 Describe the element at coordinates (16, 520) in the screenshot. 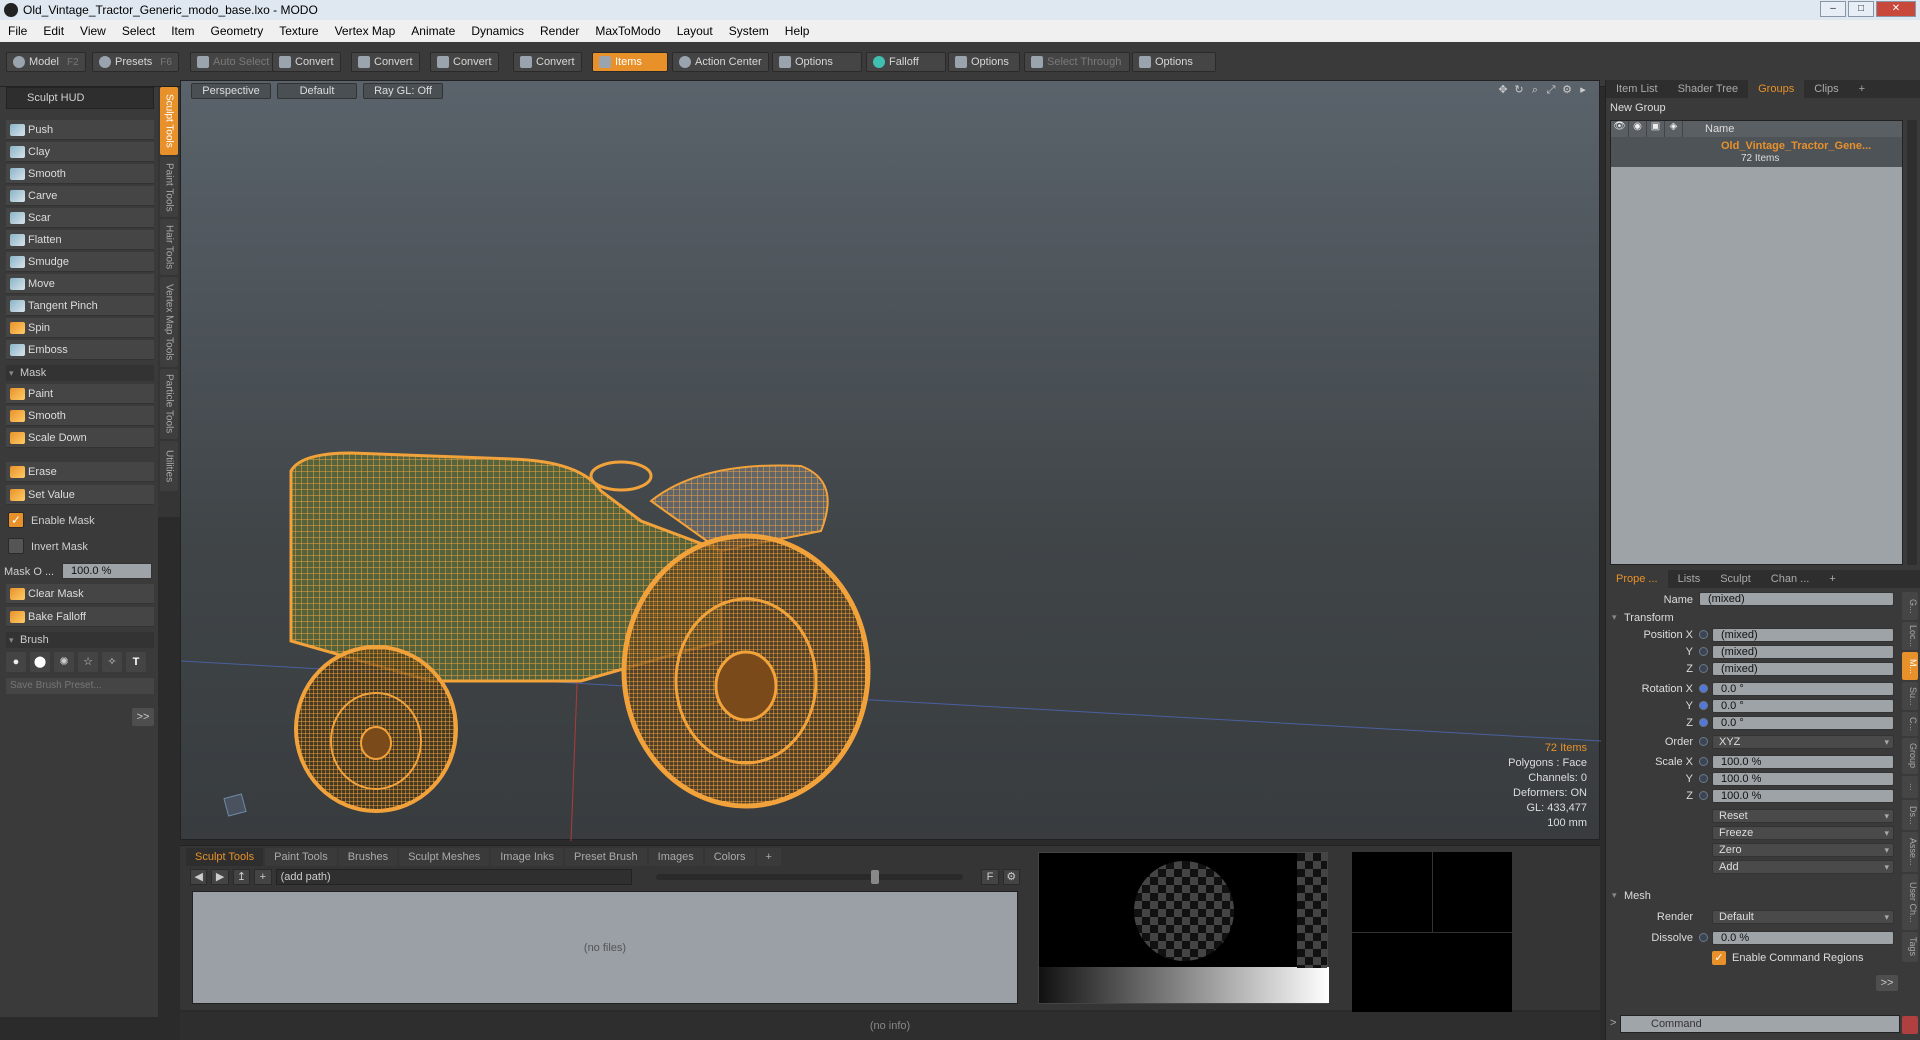

I see `enable-mask-checkbox: ✓` at that location.